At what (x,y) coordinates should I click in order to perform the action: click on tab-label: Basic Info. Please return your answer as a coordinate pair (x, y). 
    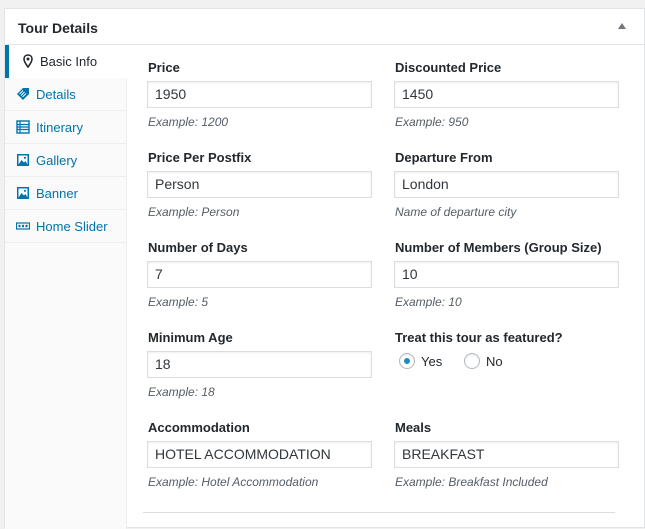
    Looking at the image, I should click on (69, 61).